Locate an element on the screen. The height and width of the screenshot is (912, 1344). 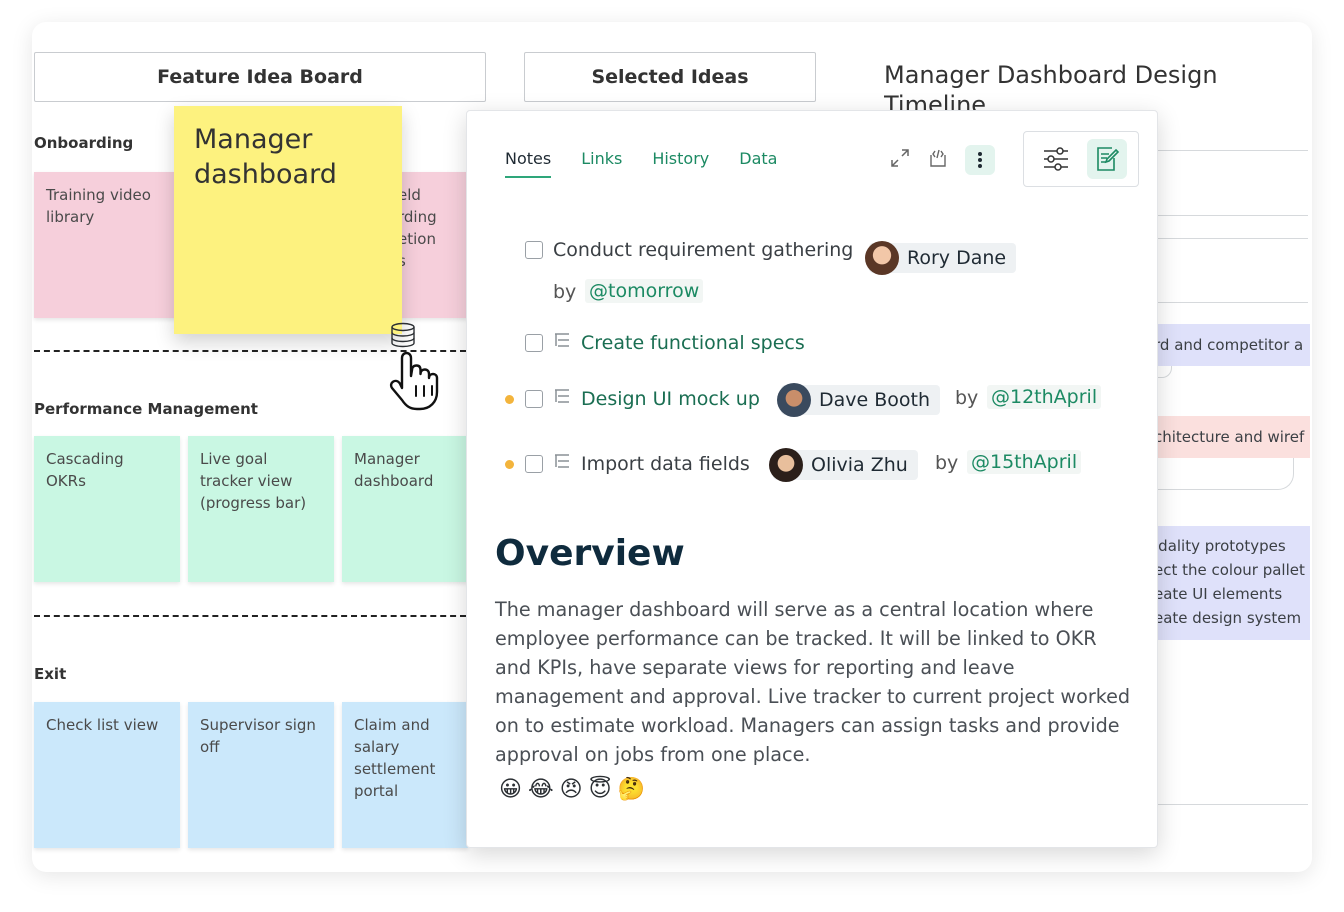
sticky-note: Manager dashboard is located at coordinates (405, 509).